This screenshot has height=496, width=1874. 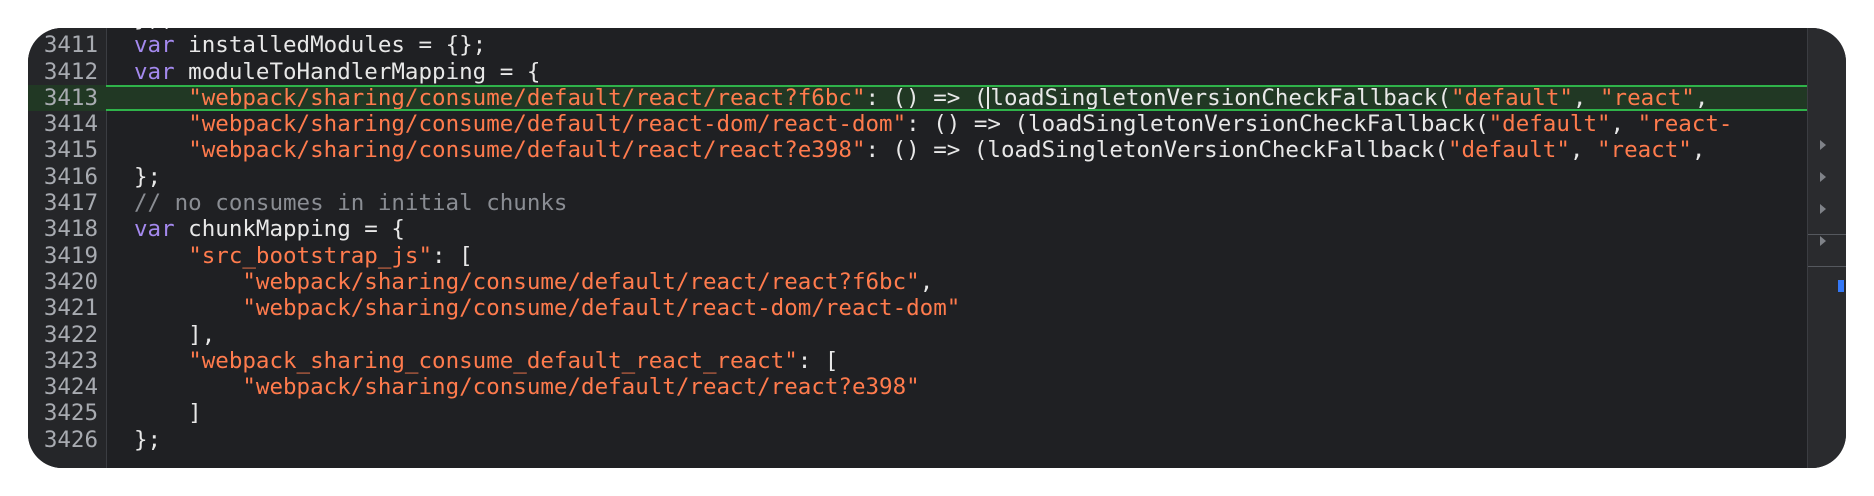 I want to click on code-text: "src_bootstrap_js": [, so click(x=303, y=255).